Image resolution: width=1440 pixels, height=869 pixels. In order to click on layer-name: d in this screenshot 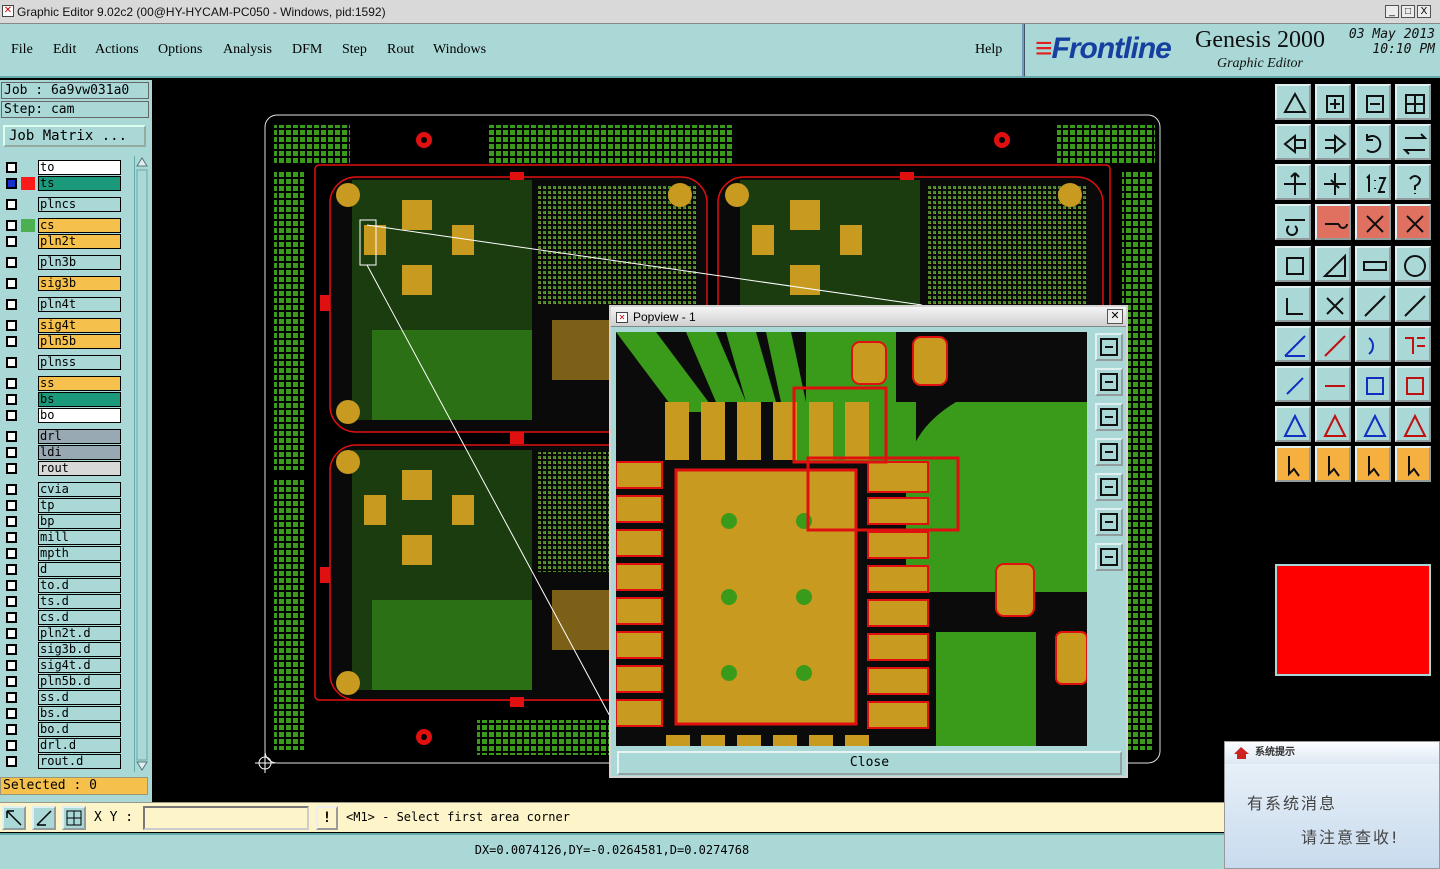, I will do `click(79, 569)`.